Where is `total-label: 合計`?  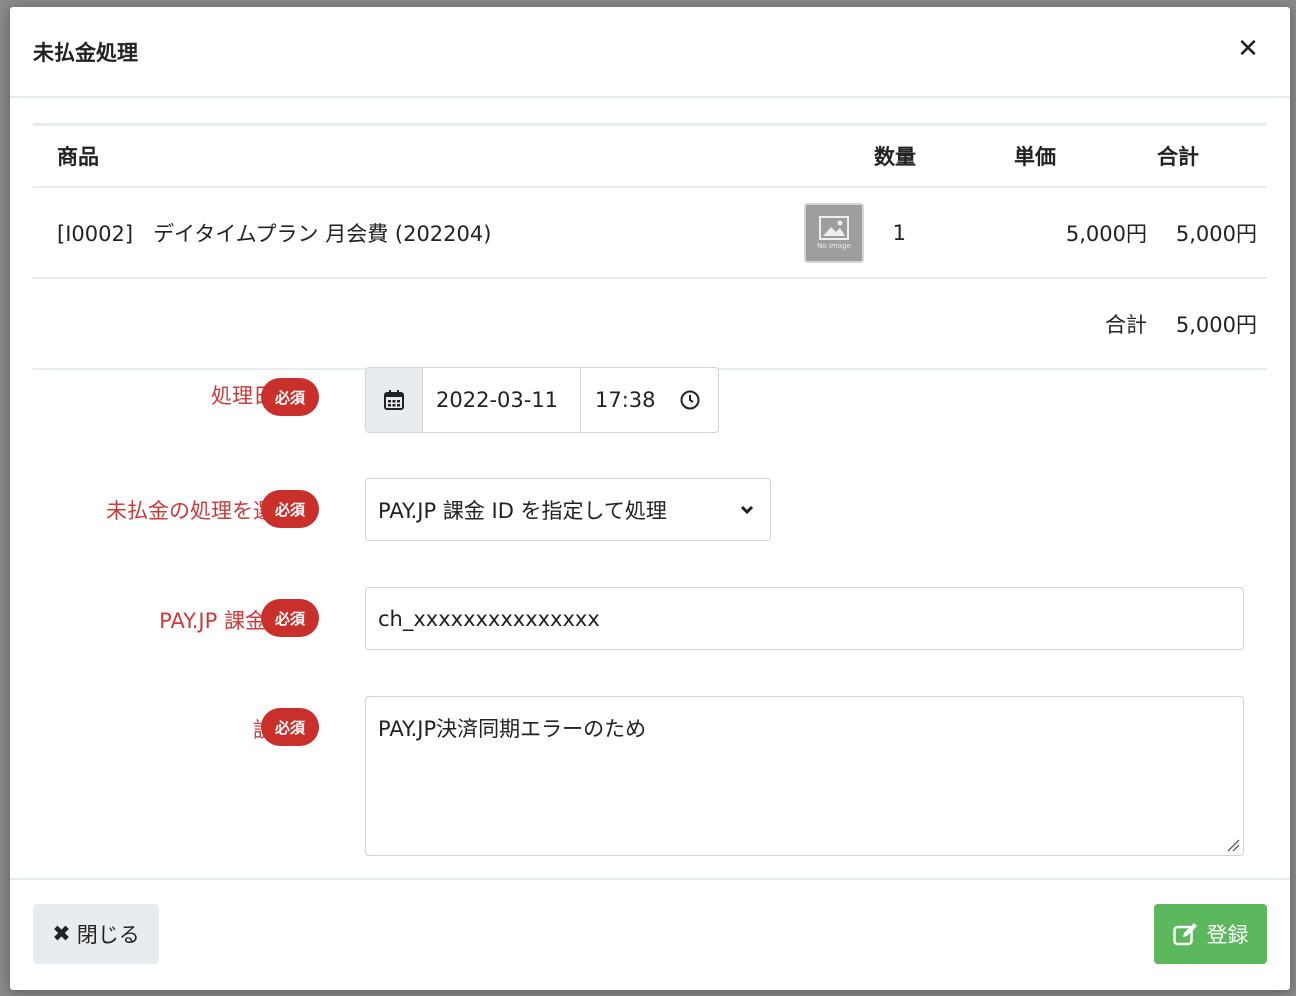 total-label: 合計 is located at coordinates (1085, 324).